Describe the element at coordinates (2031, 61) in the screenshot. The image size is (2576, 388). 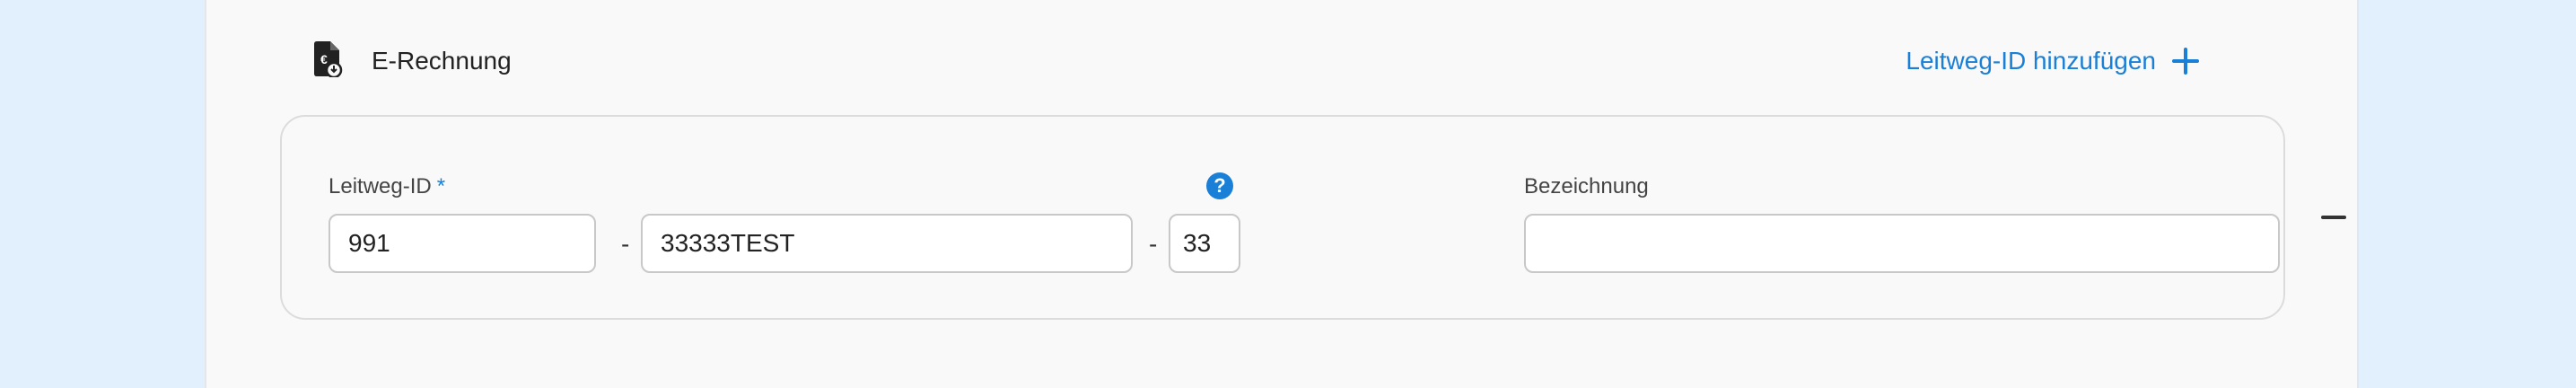
I see `add-leitweg-id-label: Leitweg-ID hinzufügen` at that location.